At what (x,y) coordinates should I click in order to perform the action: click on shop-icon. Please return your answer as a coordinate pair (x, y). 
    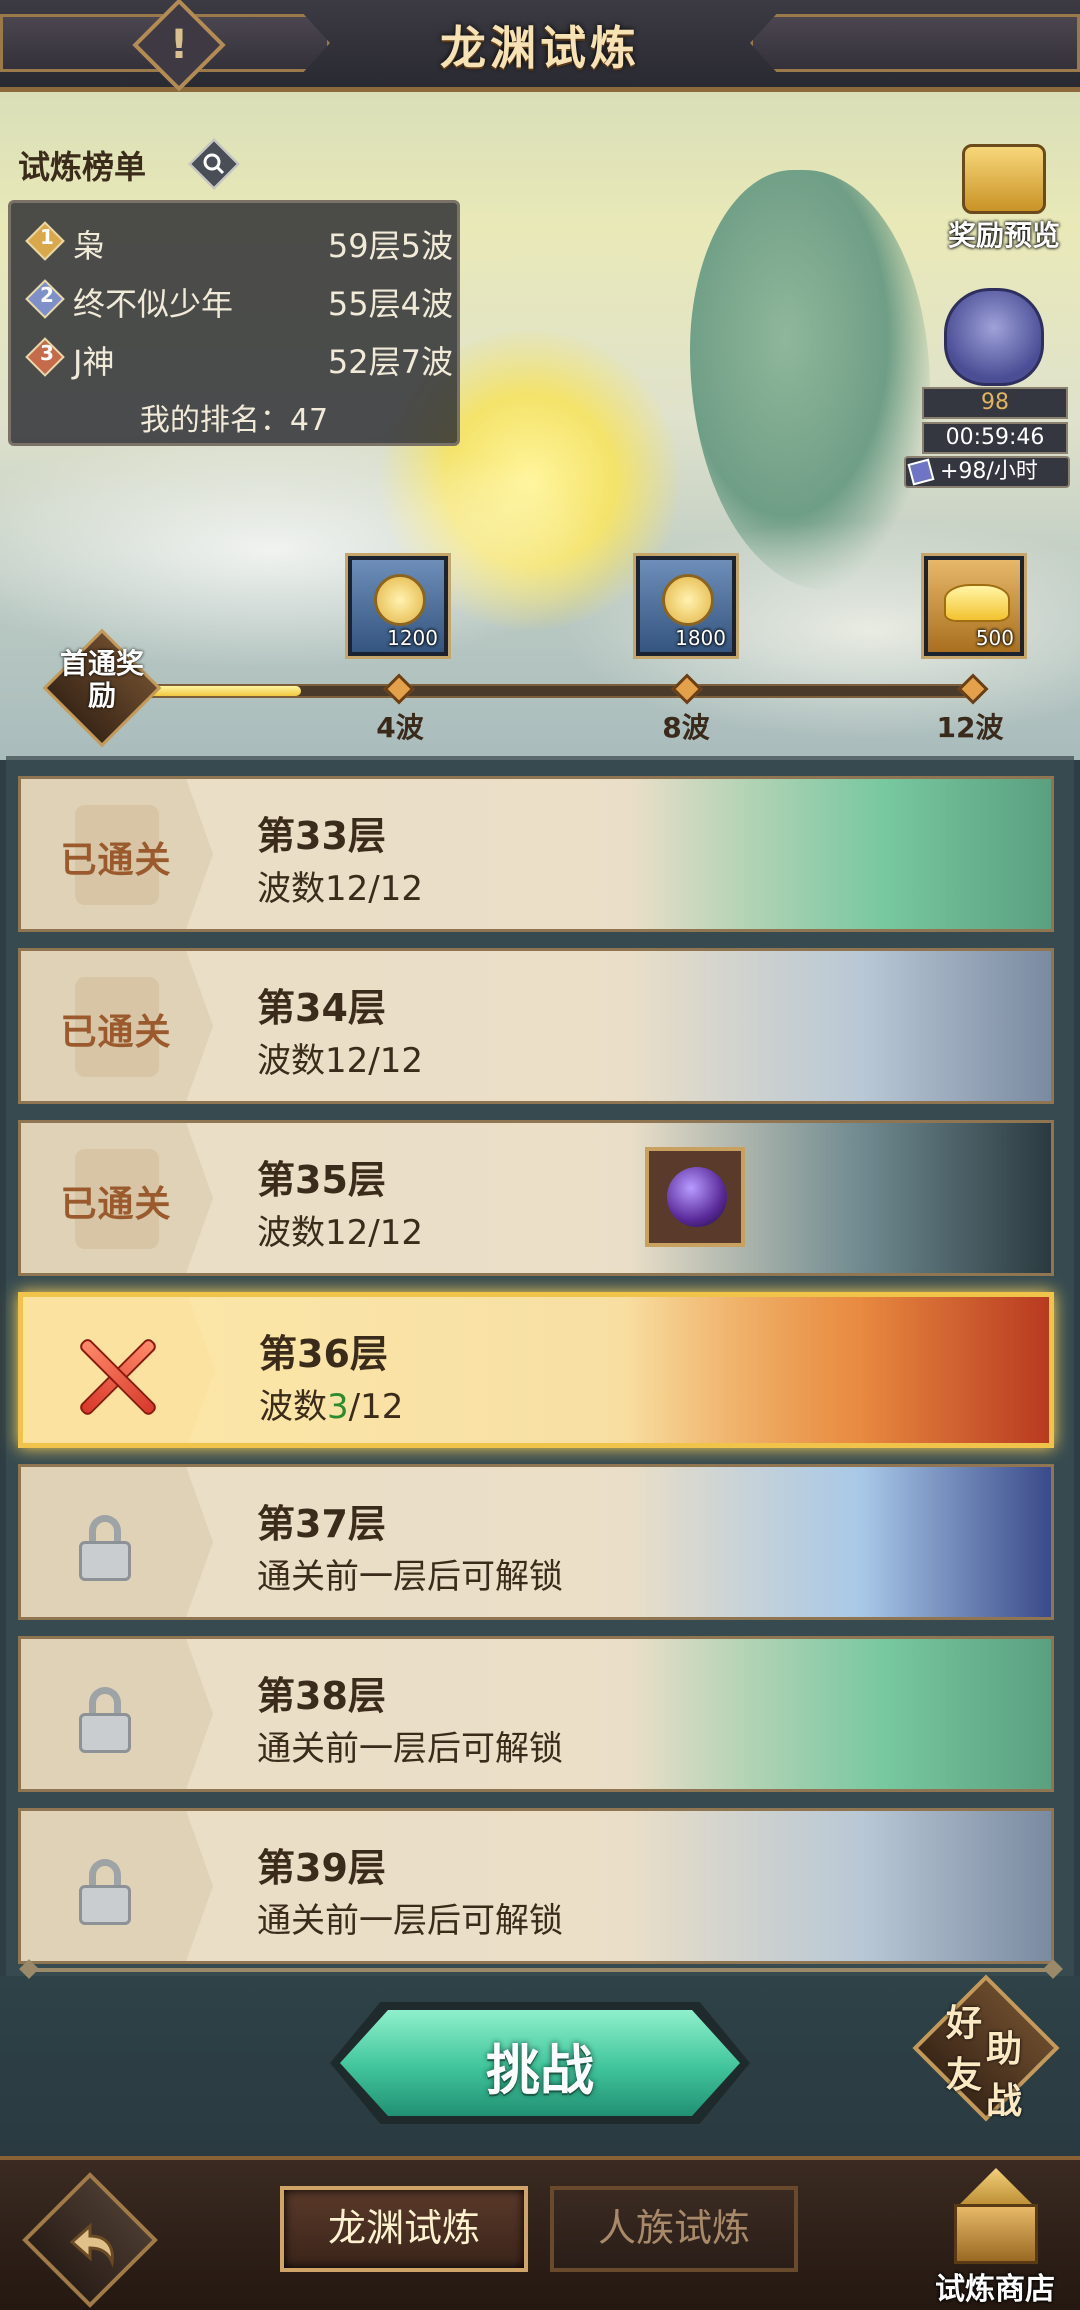
    Looking at the image, I should click on (996, 2188).